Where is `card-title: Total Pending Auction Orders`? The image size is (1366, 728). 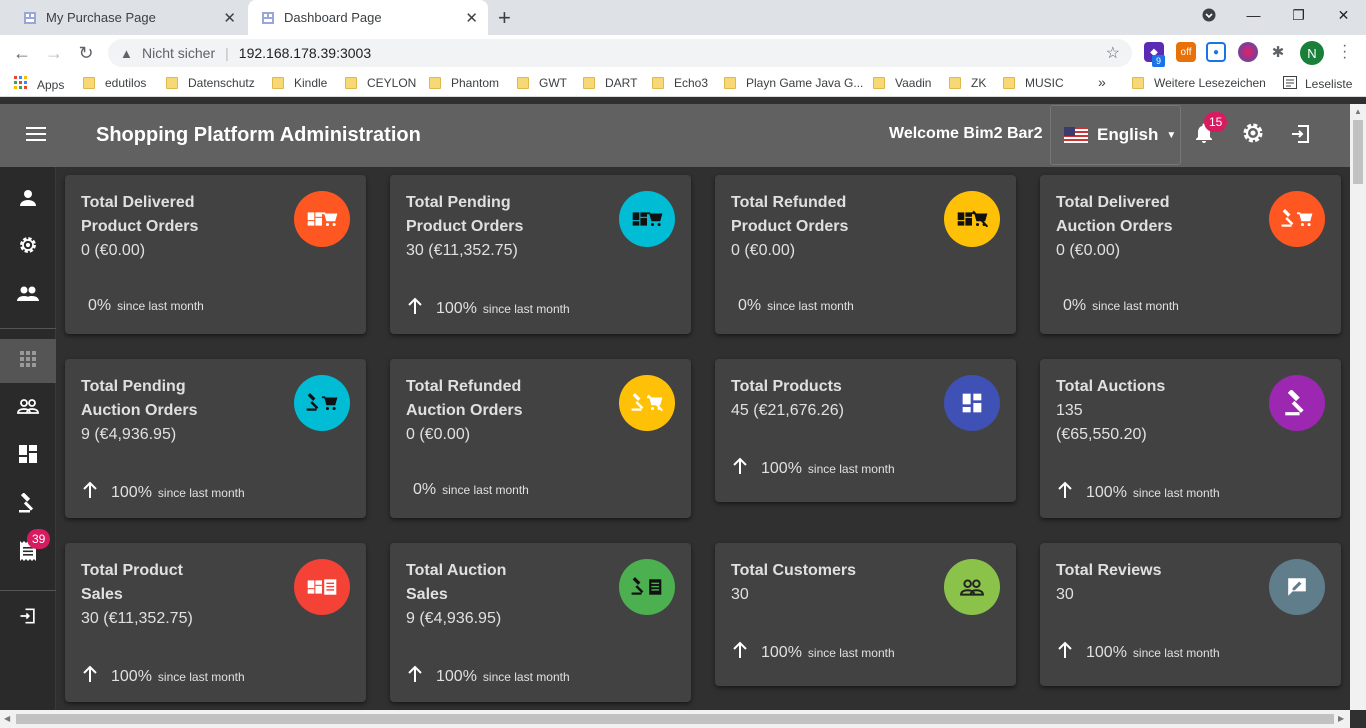
card-title: Total Pending Auction Orders is located at coordinates (181, 399).